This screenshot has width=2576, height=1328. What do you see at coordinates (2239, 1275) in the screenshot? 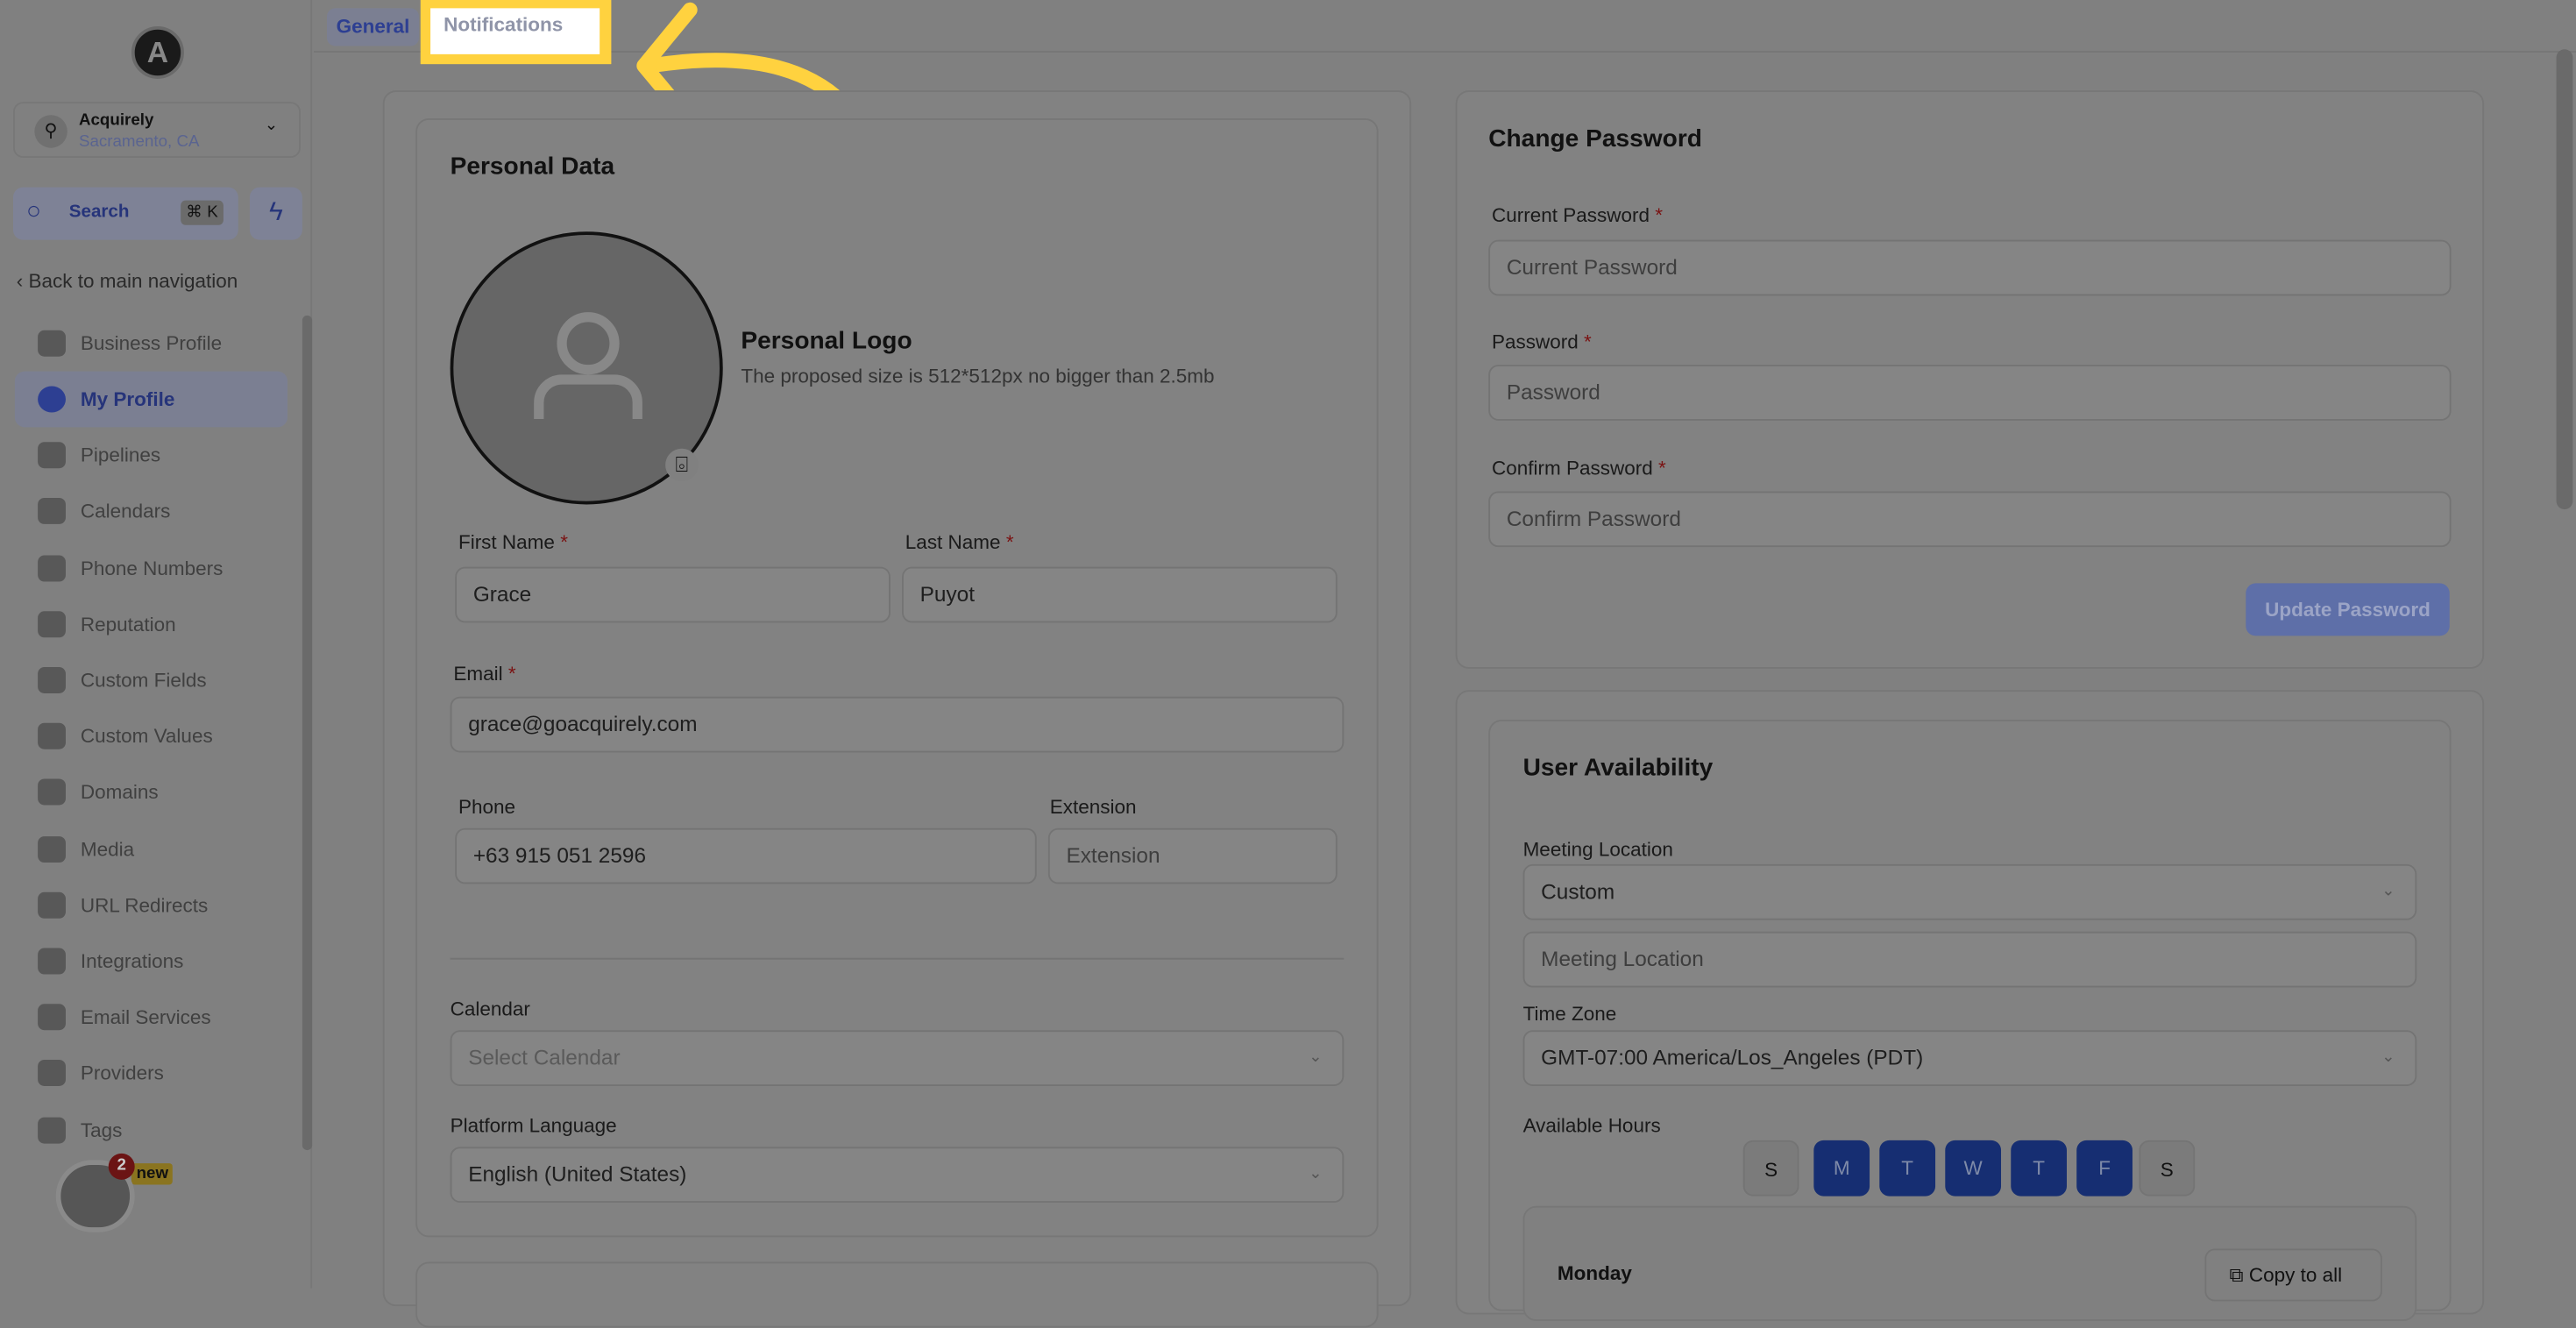
I see `copy-icon: ⧉` at bounding box center [2239, 1275].